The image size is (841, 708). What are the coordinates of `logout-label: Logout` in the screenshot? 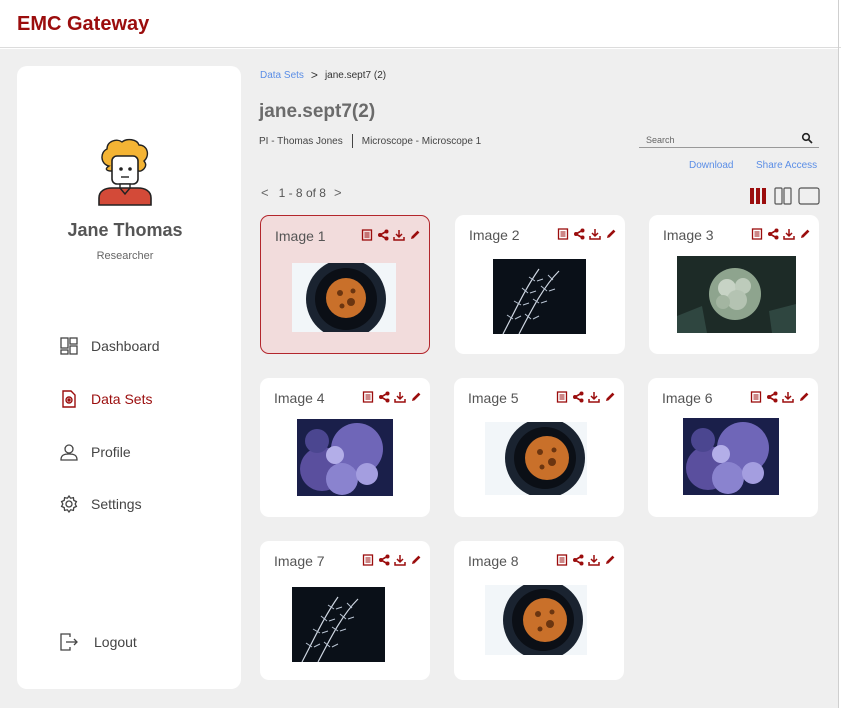 It's located at (115, 642).